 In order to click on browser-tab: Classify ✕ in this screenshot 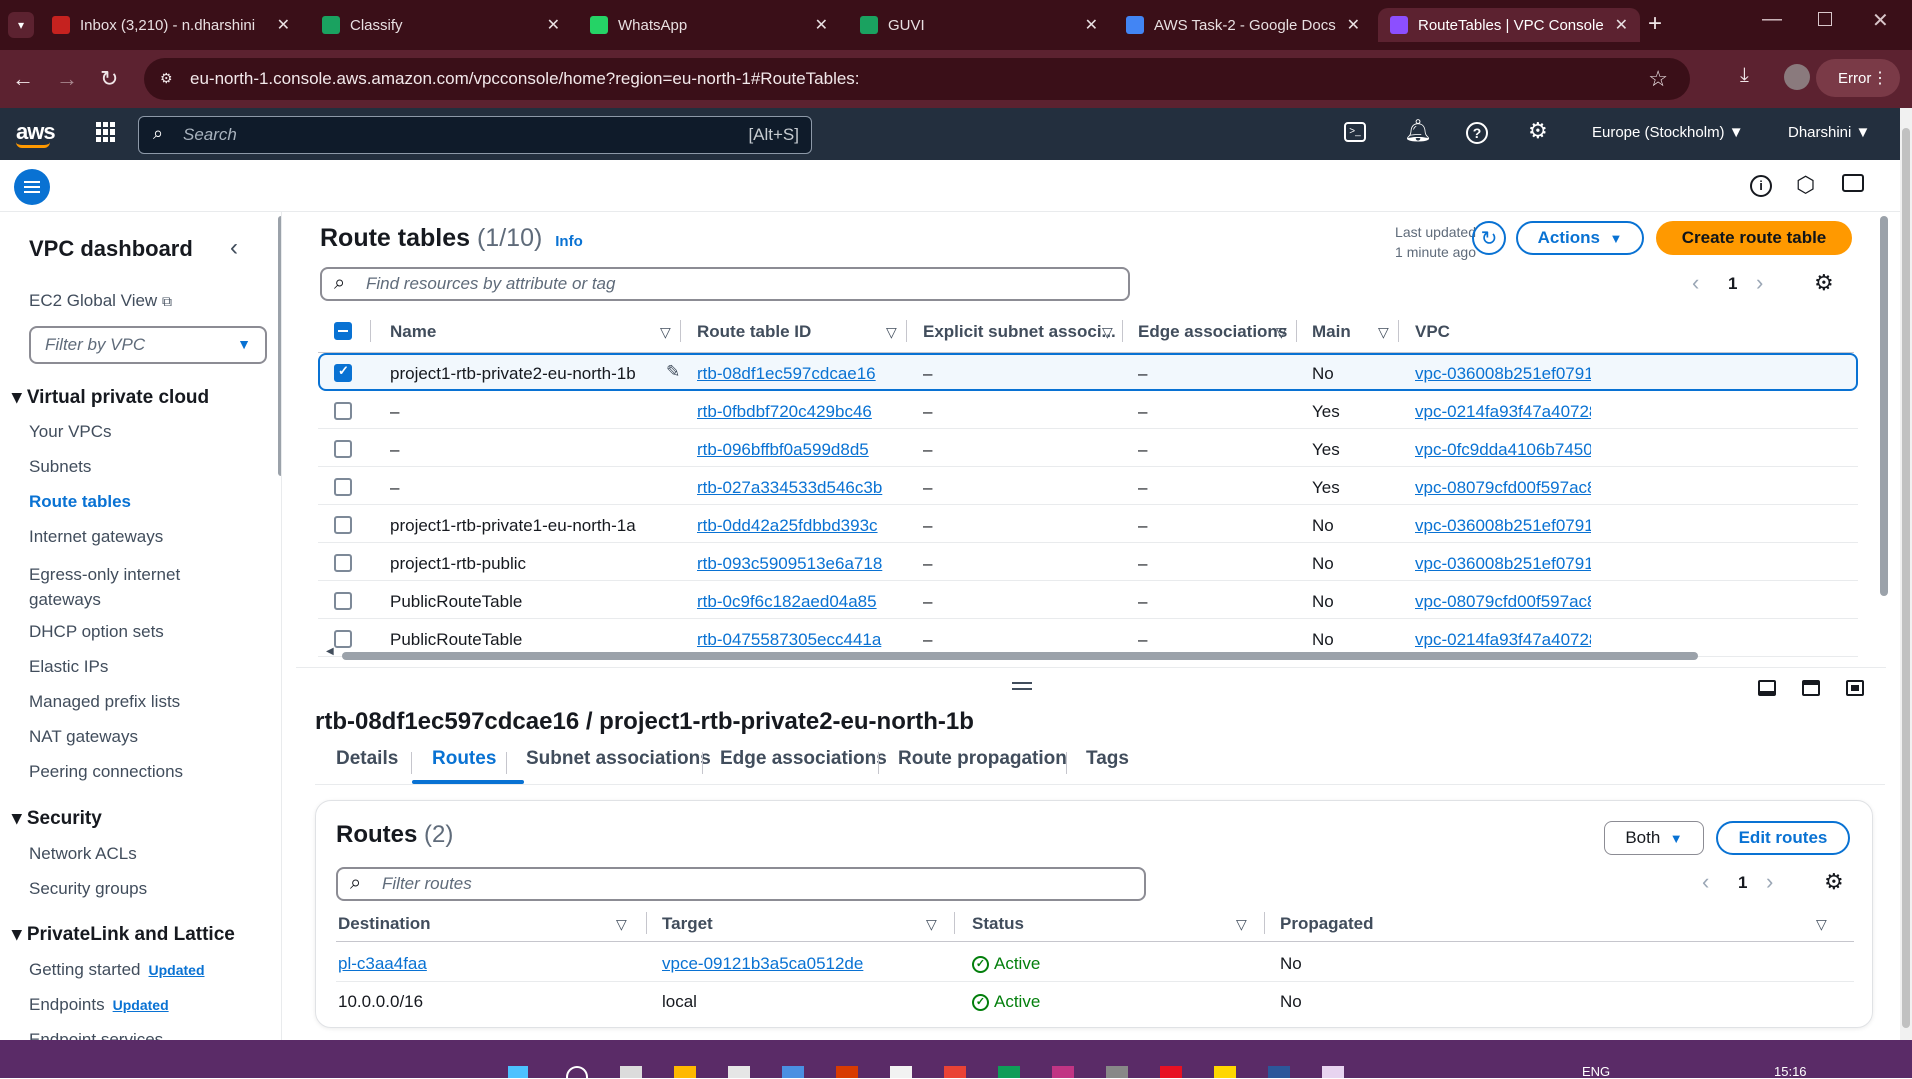, I will do `click(441, 25)`.